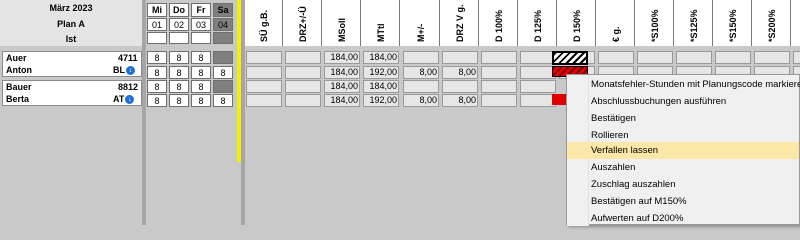 Image resolution: width=800 pixels, height=240 pixels. Describe the element at coordinates (683, 167) in the screenshot. I see `menu-item-pay-out: Auszahlen` at that location.